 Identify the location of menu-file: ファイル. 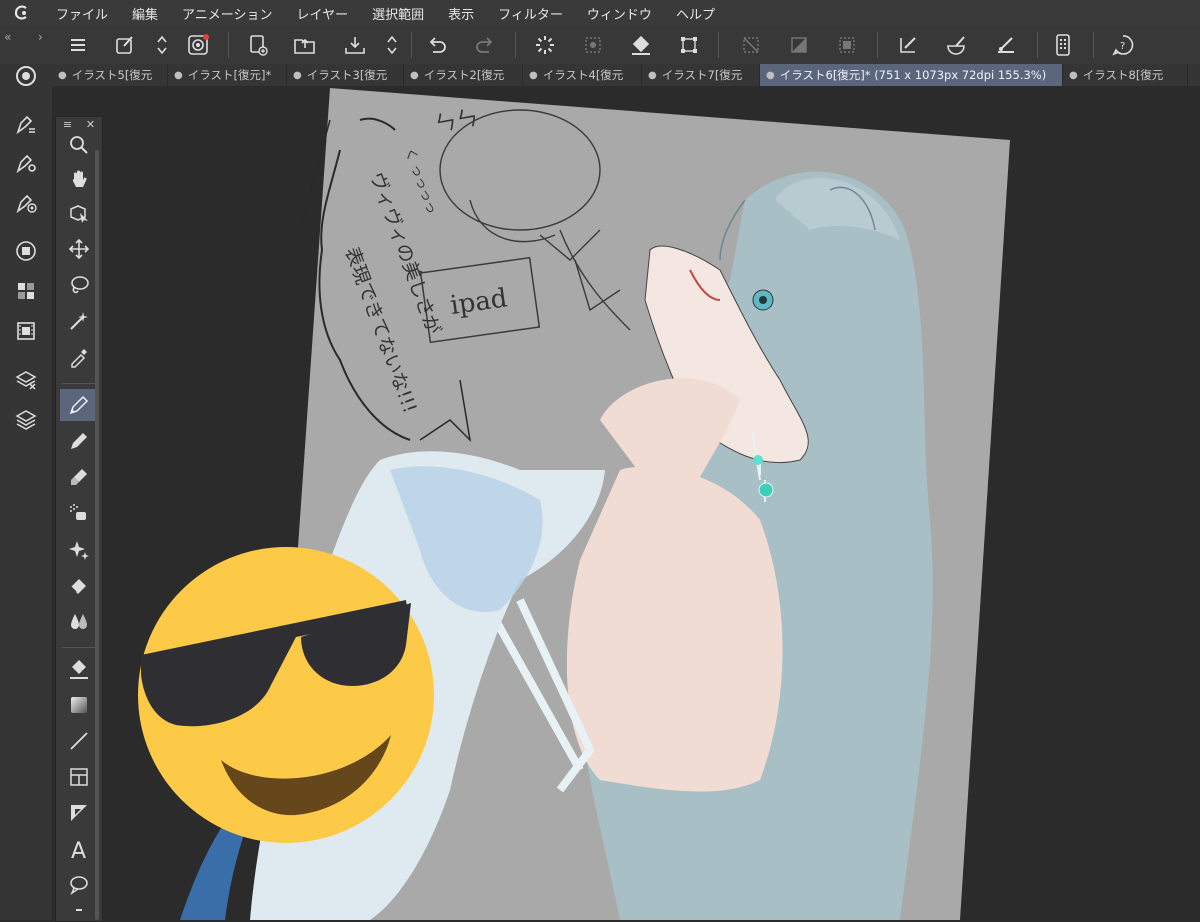
(82, 13).